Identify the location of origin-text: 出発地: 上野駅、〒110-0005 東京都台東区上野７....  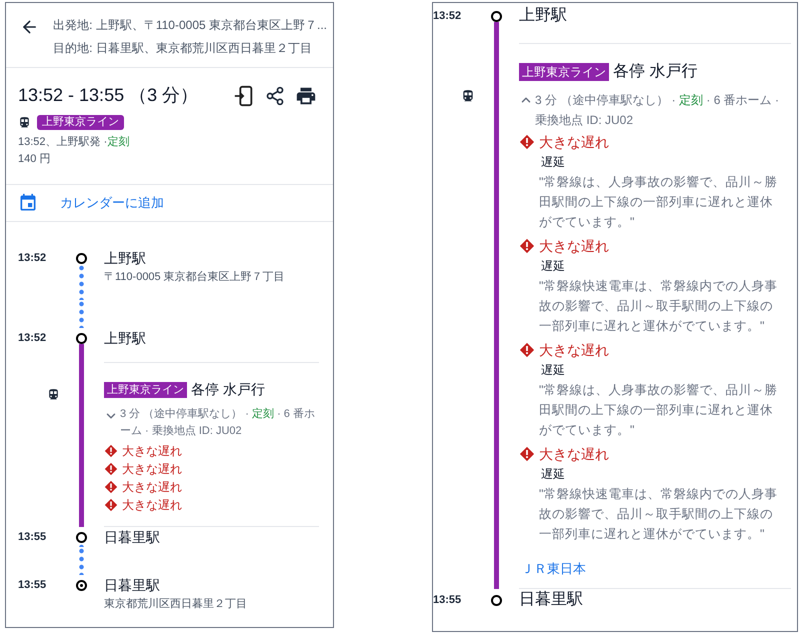
(190, 25).